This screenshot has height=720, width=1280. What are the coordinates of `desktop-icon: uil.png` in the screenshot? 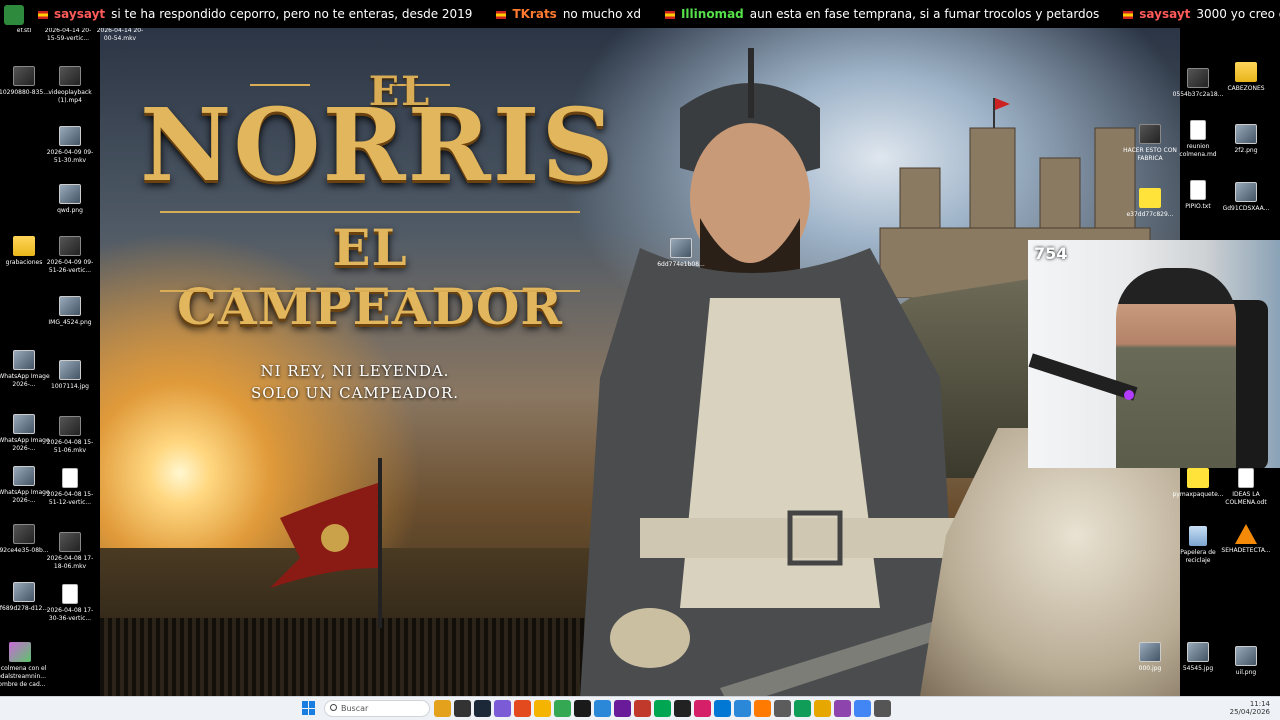 It's located at (1246, 661).